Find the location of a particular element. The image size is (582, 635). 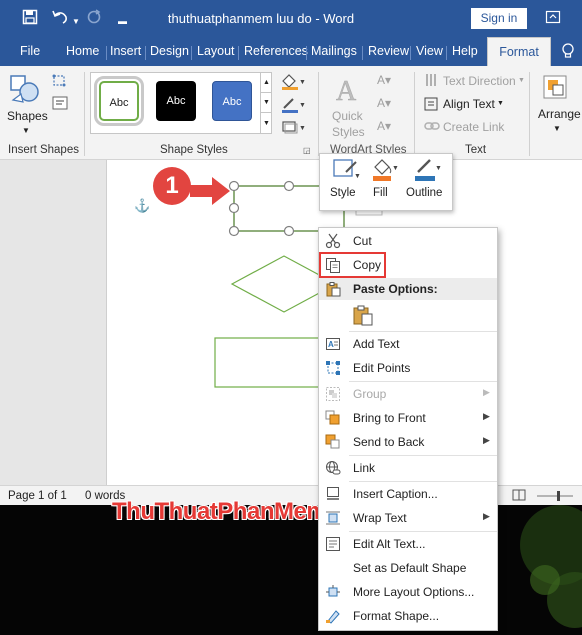

text-fill-icon: A▾ is located at coordinates (384, 80).